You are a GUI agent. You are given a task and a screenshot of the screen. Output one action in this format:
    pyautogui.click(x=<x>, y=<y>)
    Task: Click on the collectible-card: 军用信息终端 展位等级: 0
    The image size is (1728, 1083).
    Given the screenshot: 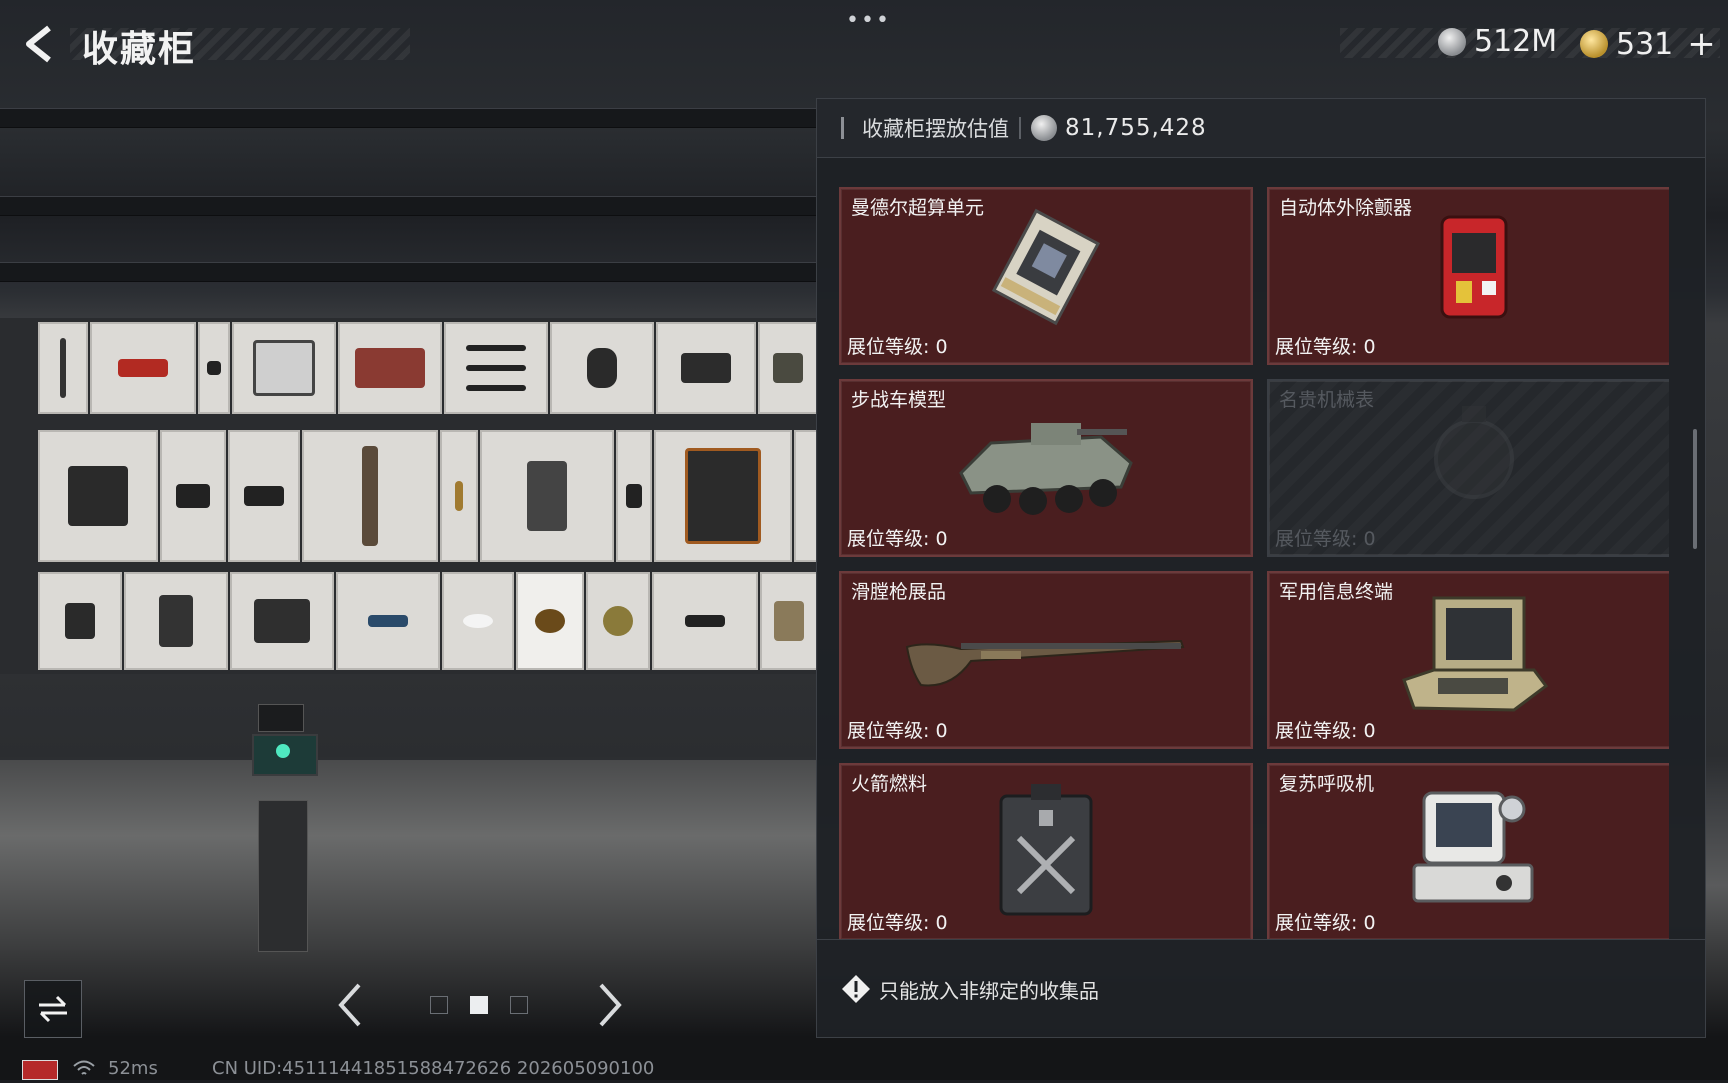 What is the action you would take?
    pyautogui.click(x=1468, y=660)
    